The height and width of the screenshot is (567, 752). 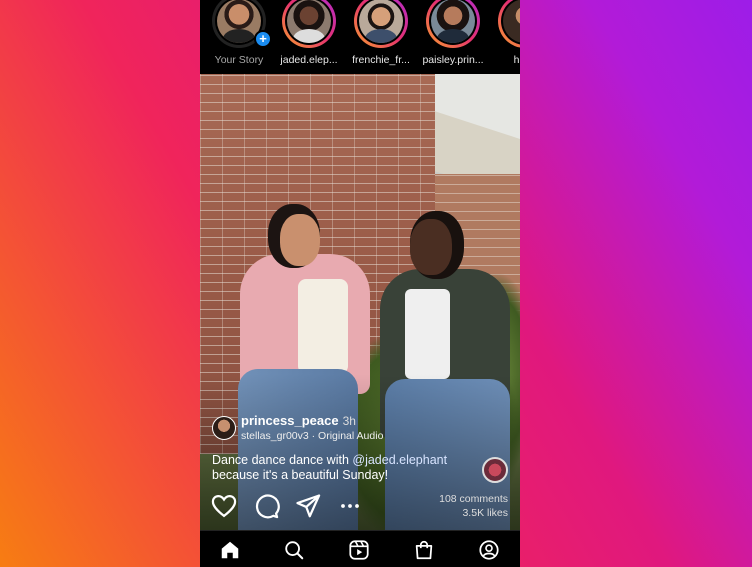 What do you see at coordinates (349, 421) in the screenshot?
I see `post-time: 3h` at bounding box center [349, 421].